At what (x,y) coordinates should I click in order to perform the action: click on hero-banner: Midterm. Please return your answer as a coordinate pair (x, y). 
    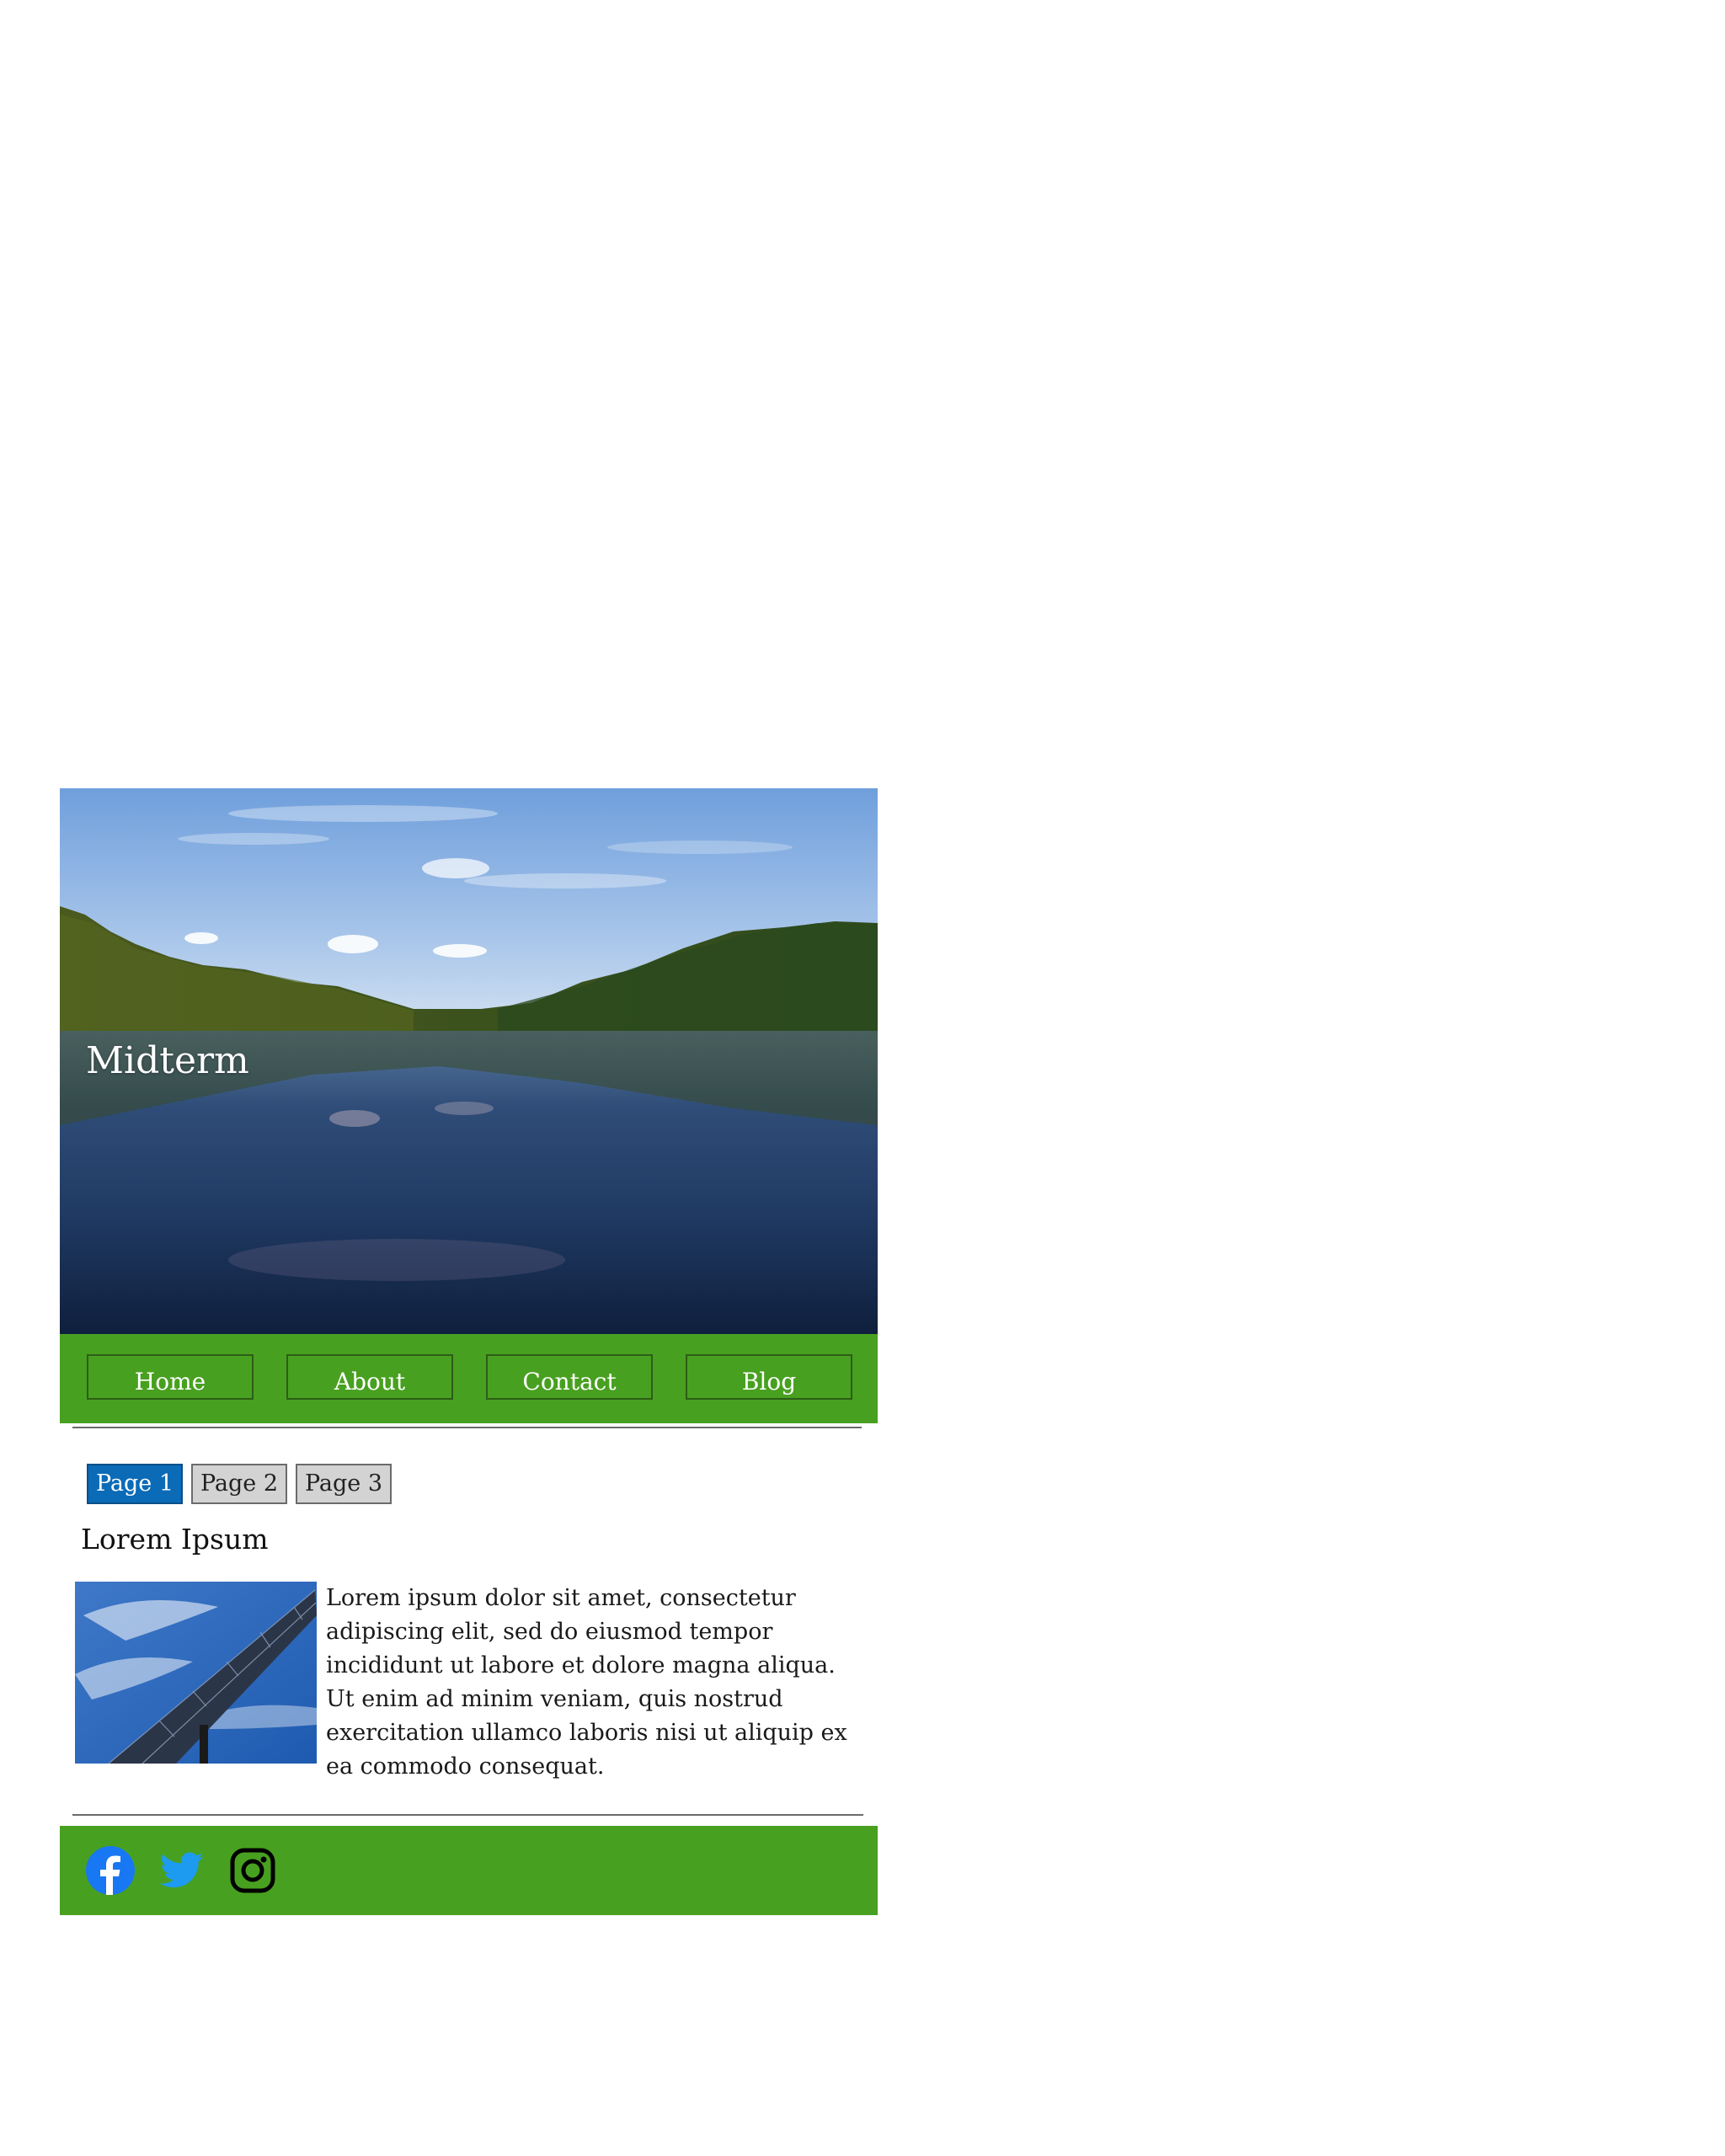
    Looking at the image, I should click on (469, 1061).